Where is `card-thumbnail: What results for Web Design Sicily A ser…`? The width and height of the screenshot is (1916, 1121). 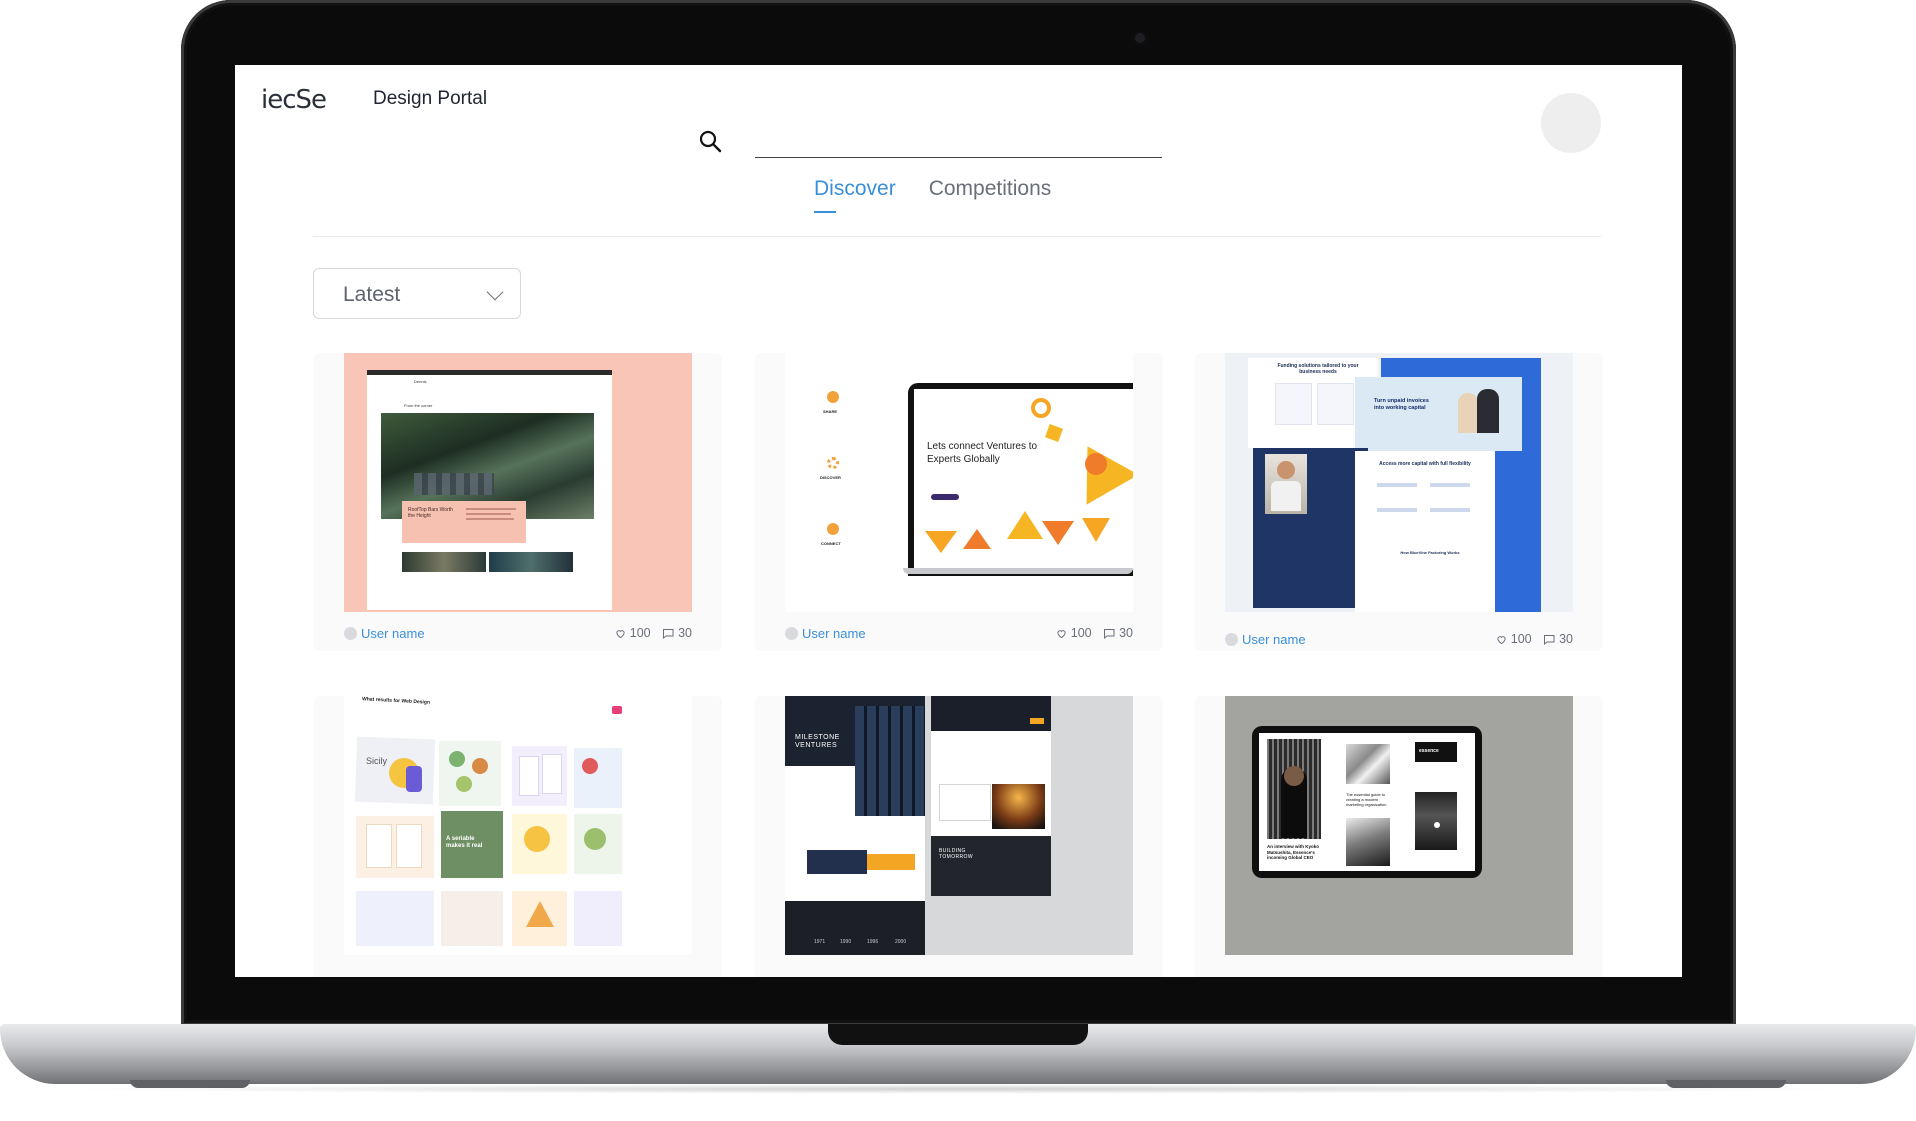 card-thumbnail: What results for Web Design Sicily A ser… is located at coordinates (518, 825).